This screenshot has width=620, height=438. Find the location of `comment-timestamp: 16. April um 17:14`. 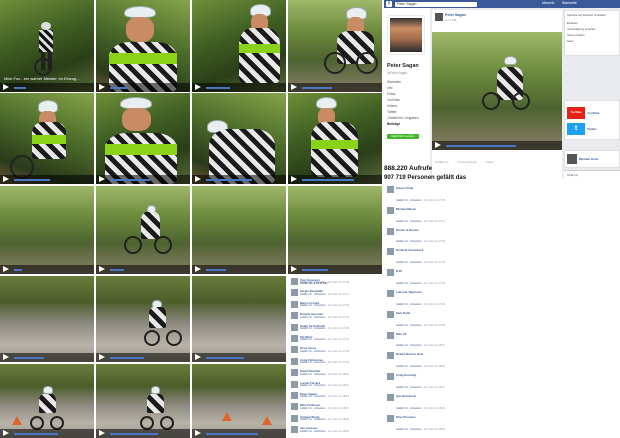

comment-timestamp: 16. April um 17:14 is located at coordinates (338, 294).